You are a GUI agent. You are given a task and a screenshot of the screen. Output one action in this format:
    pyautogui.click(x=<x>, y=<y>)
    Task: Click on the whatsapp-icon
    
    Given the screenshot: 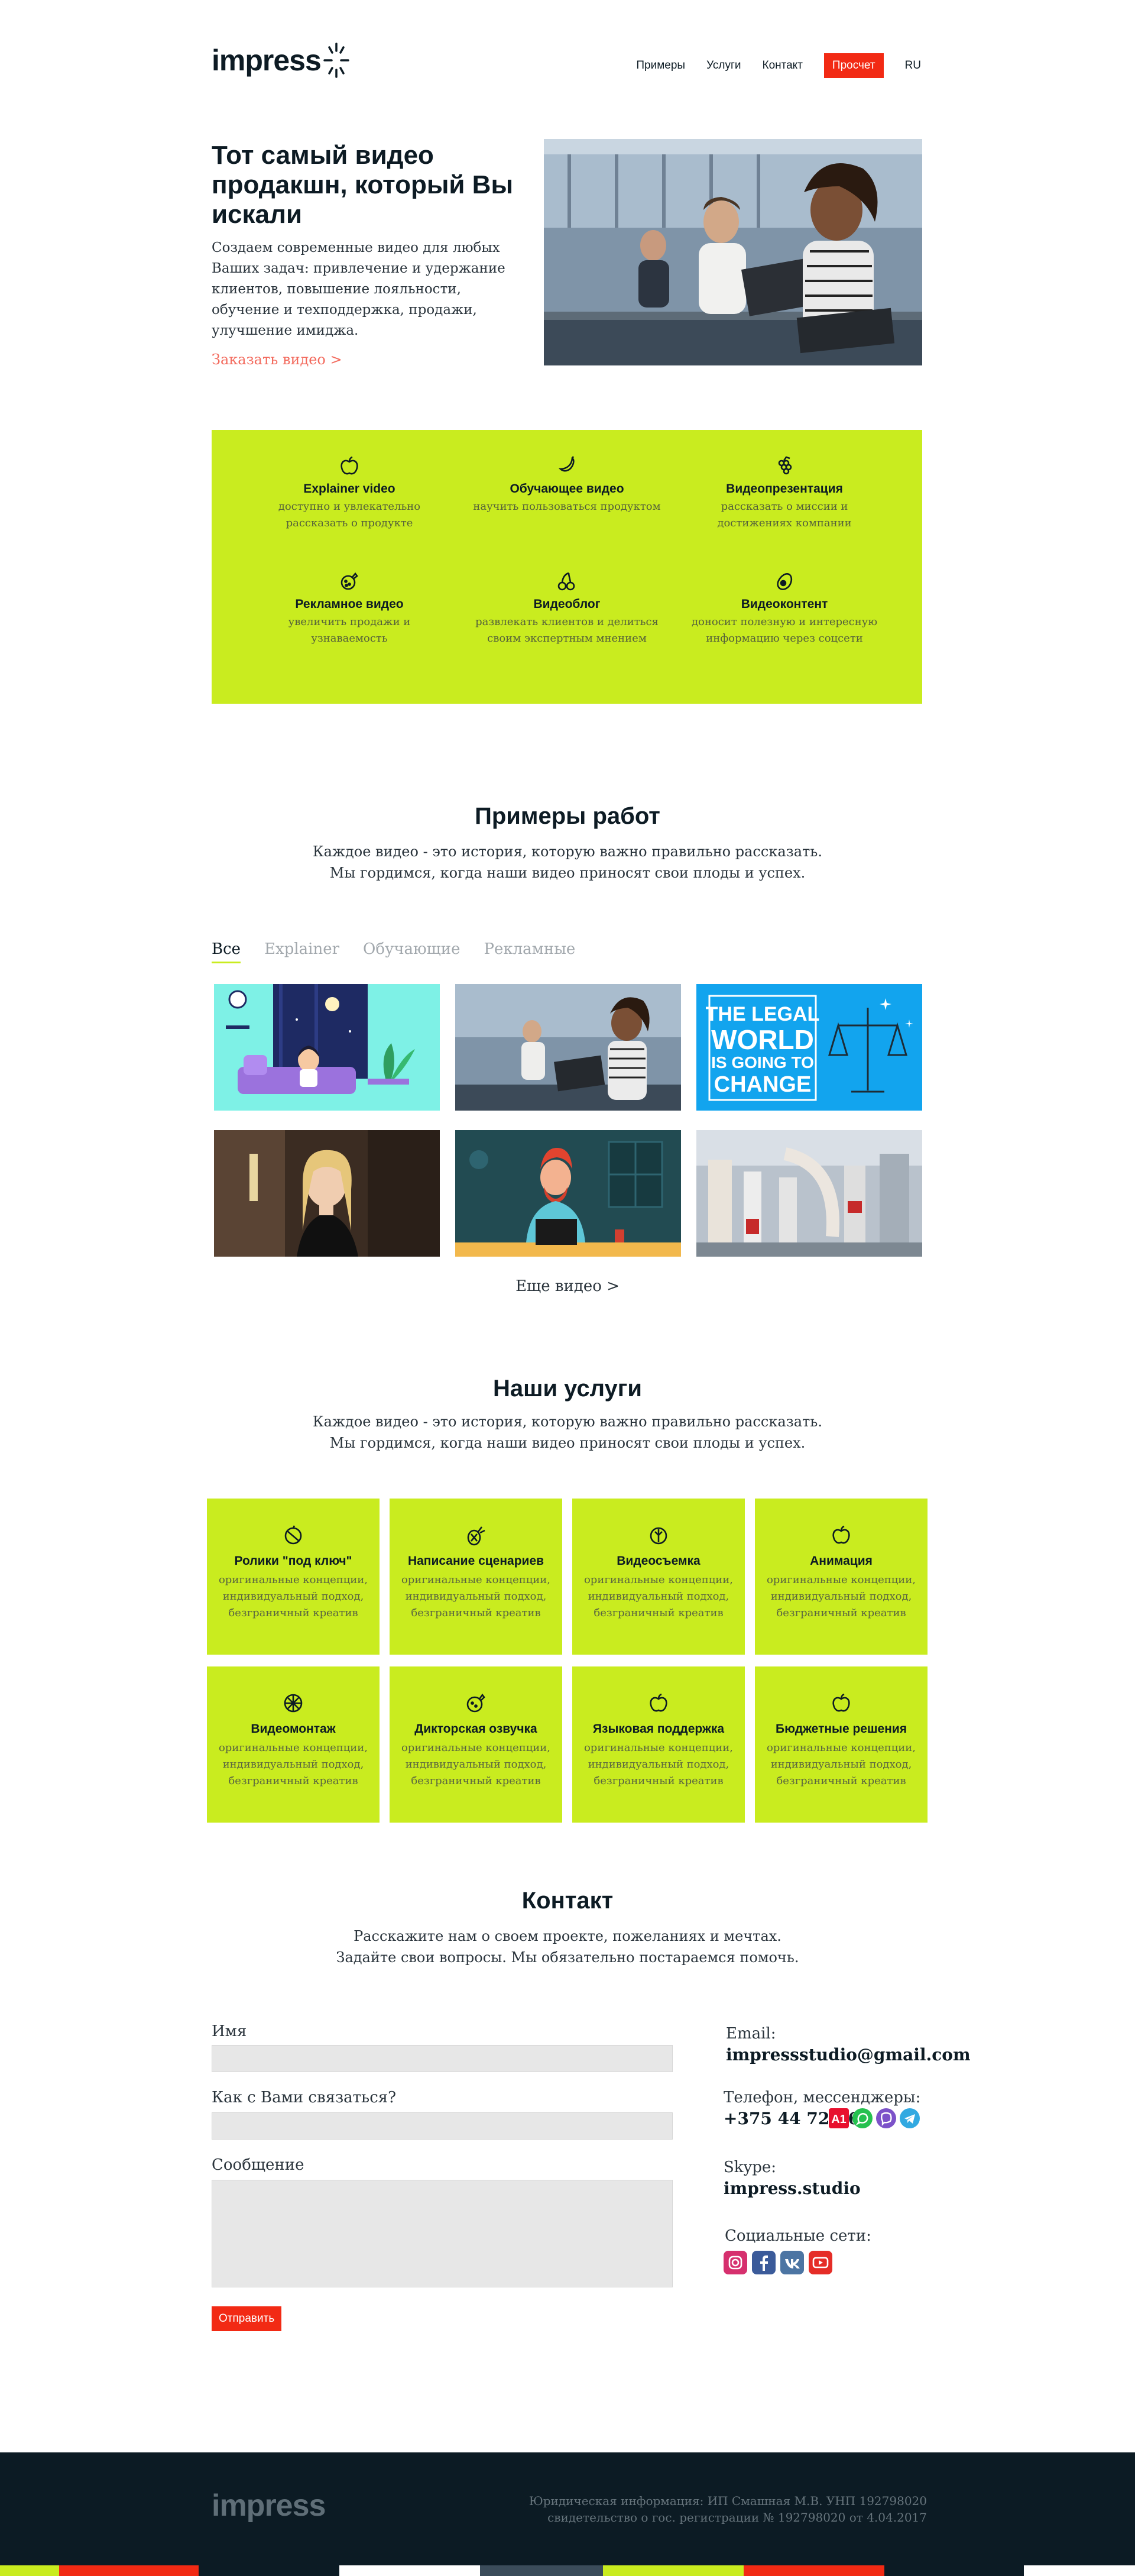 What is the action you would take?
    pyautogui.click(x=863, y=2118)
    